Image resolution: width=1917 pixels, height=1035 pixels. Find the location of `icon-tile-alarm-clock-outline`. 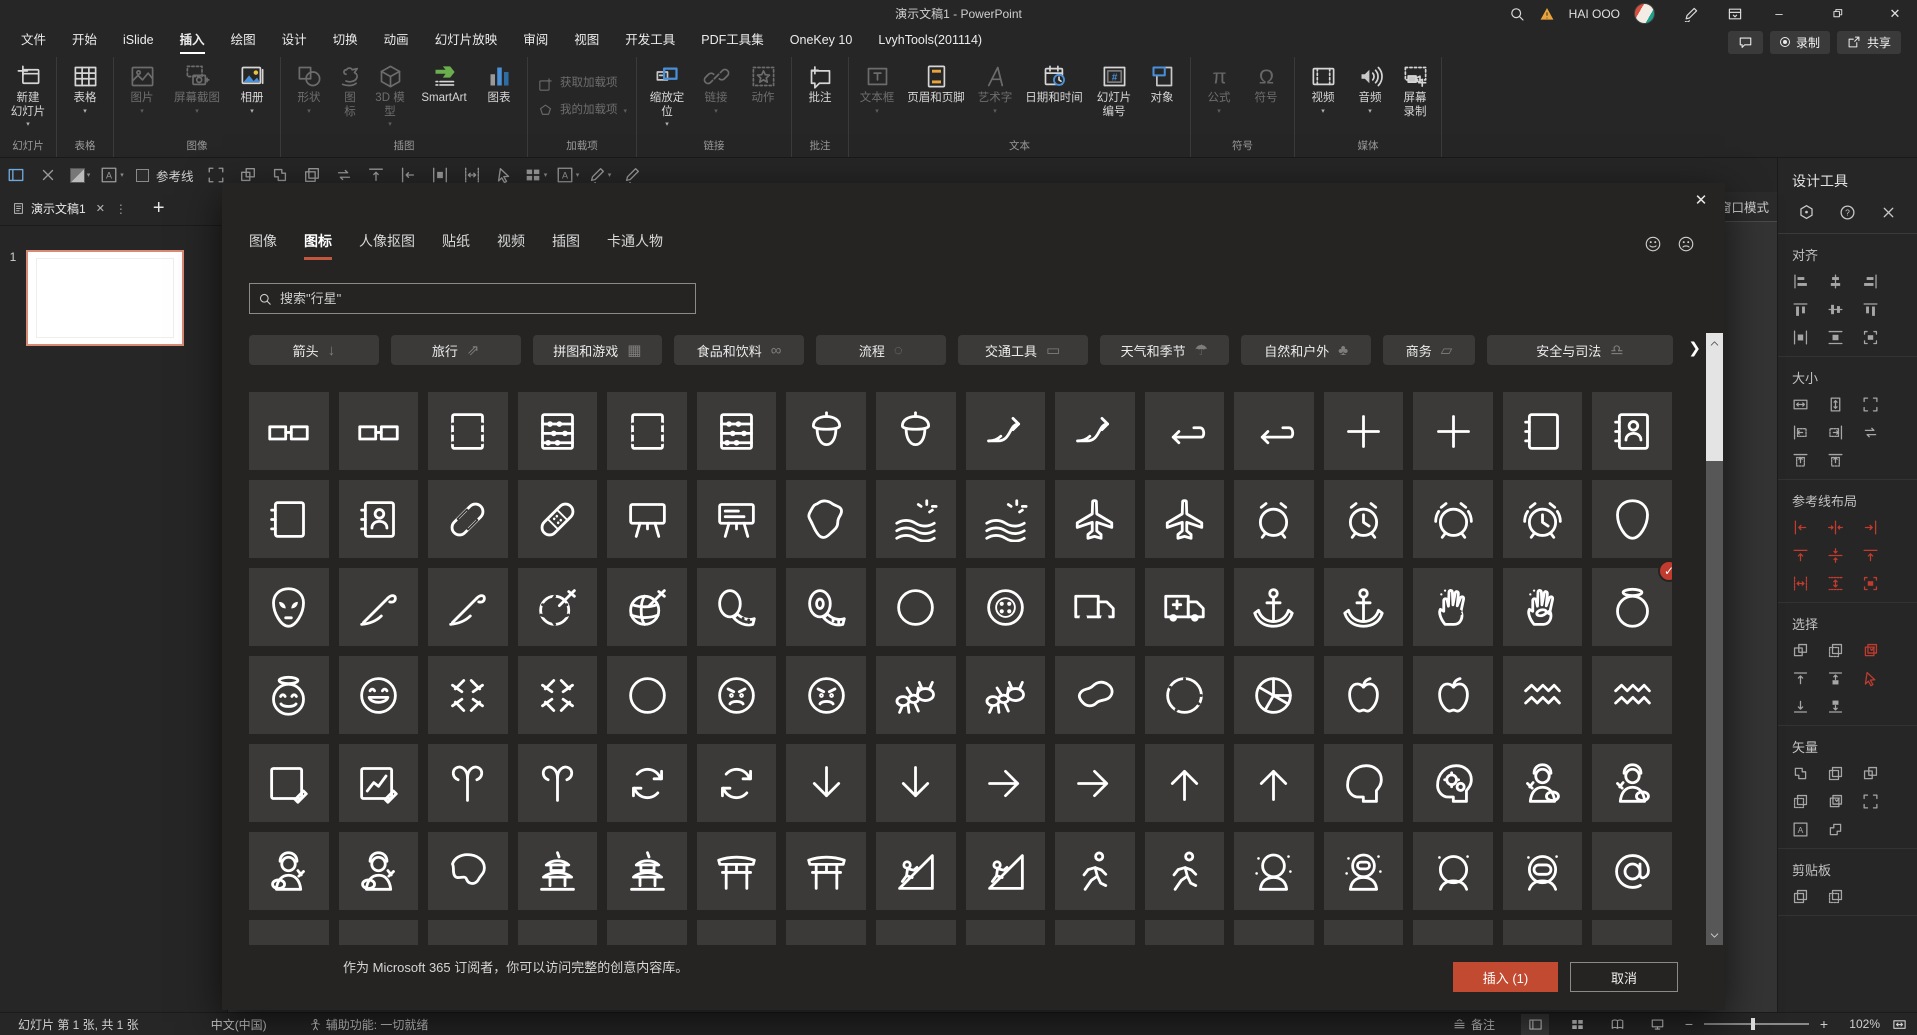

icon-tile-alarm-clock-outline is located at coordinates (1363, 519).